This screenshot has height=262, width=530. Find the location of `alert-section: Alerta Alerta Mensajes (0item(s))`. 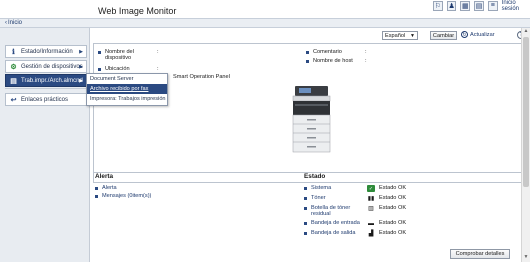

alert-section: Alerta Alerta Mensajes (0item(s)) is located at coordinates (195, 203).